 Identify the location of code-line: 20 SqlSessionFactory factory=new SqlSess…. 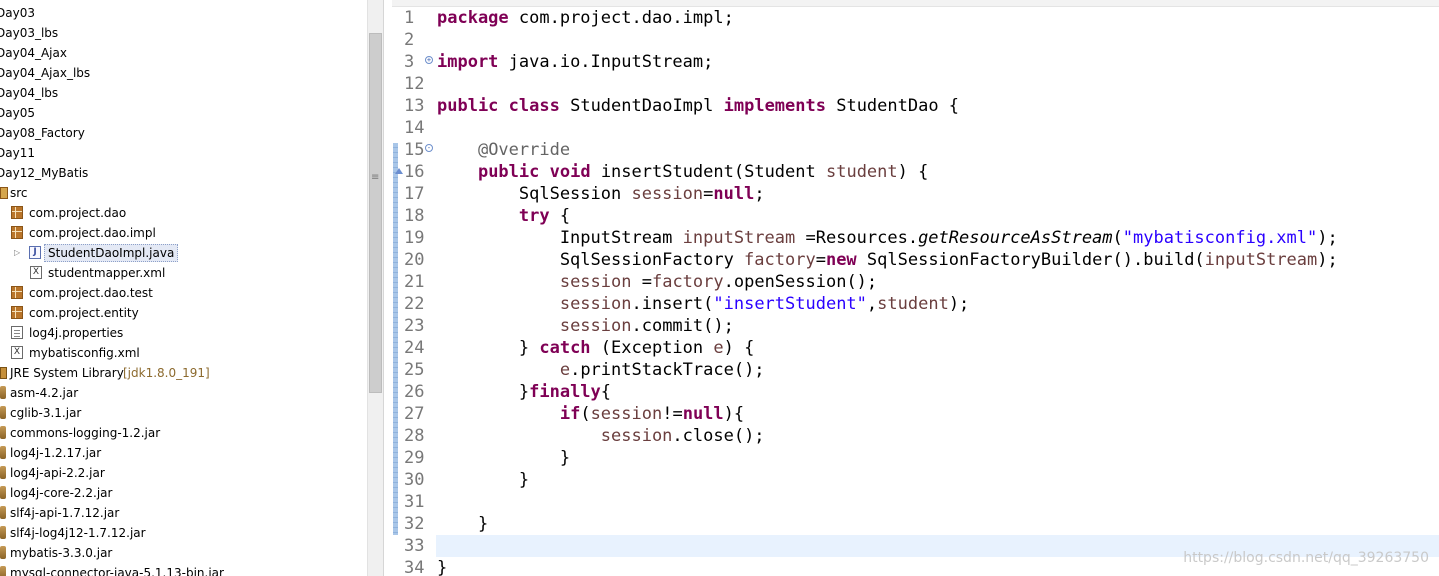
(915, 260).